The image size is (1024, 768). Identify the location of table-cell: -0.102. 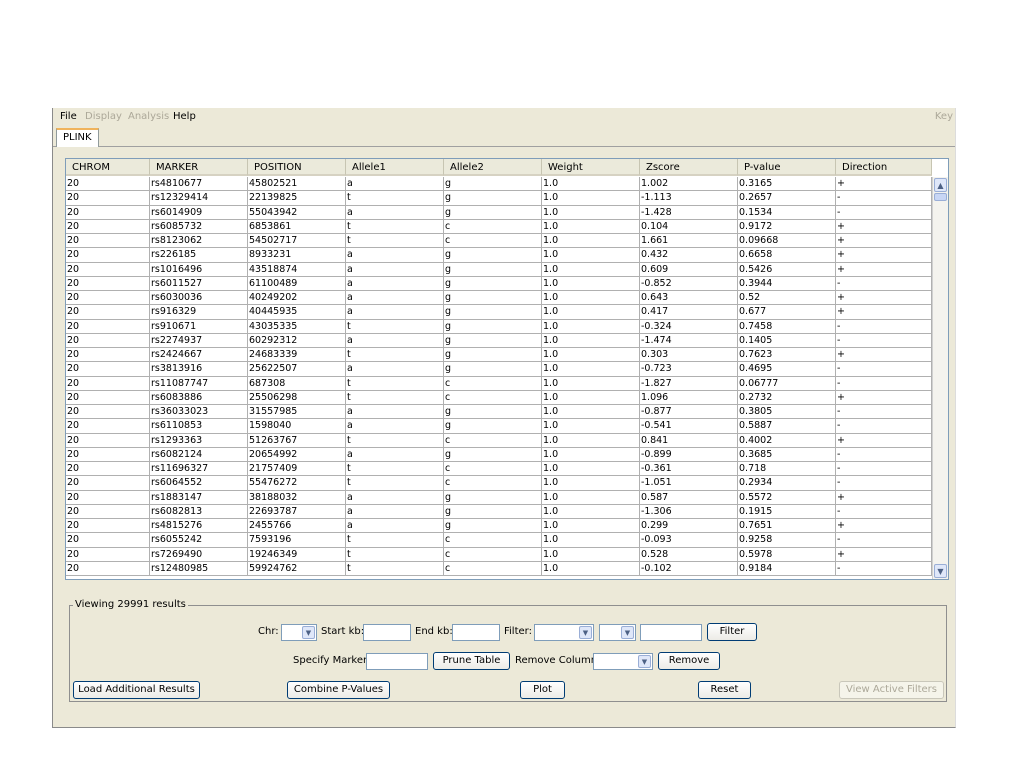
(689, 568).